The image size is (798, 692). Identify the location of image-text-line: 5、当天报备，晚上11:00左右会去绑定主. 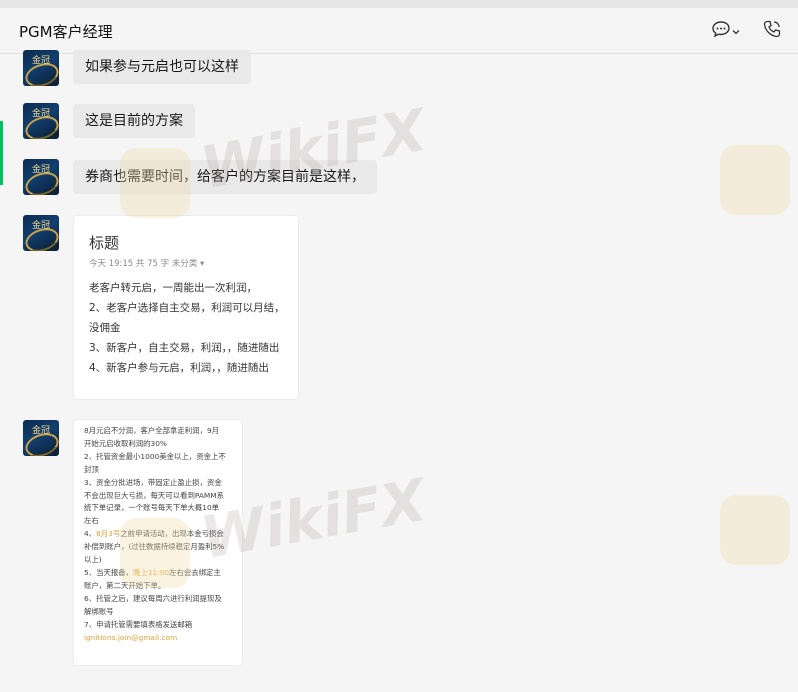
(152, 572).